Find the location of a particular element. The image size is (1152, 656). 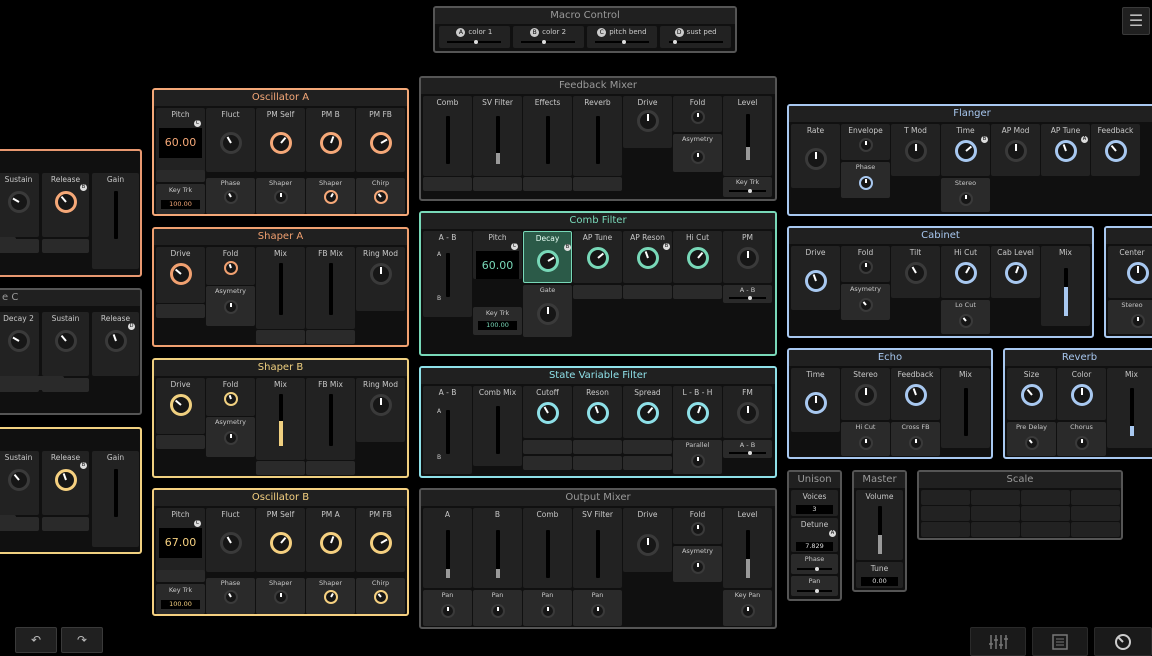

macro-a-slider is located at coordinates (474, 42).